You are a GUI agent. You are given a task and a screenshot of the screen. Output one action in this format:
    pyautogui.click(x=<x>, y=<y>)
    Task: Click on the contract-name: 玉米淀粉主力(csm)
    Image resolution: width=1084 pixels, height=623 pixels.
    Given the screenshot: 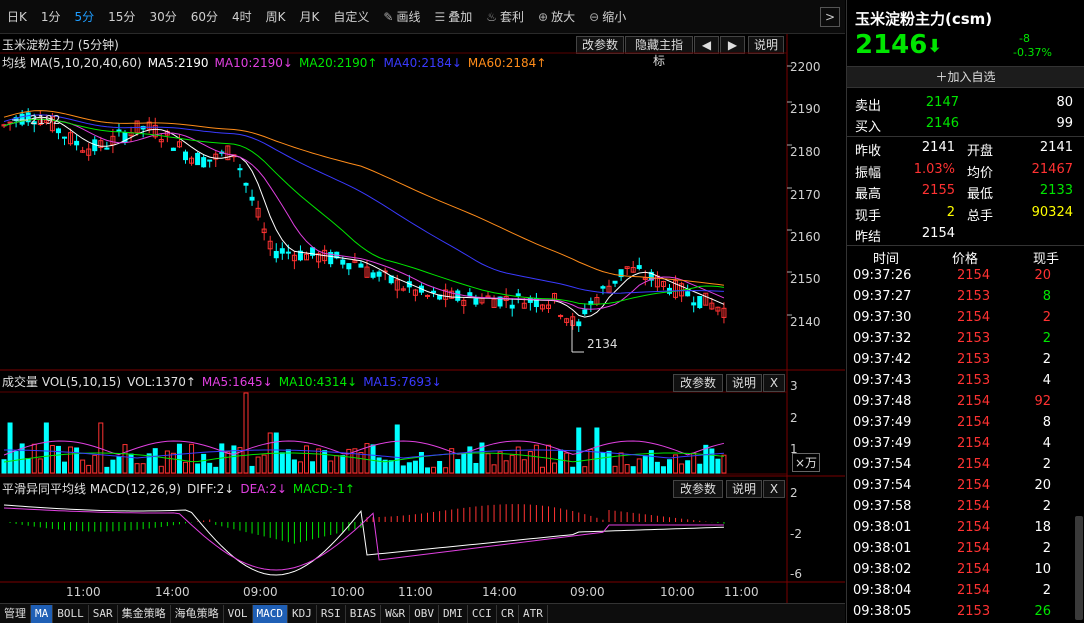 What is the action you would take?
    pyautogui.click(x=924, y=19)
    